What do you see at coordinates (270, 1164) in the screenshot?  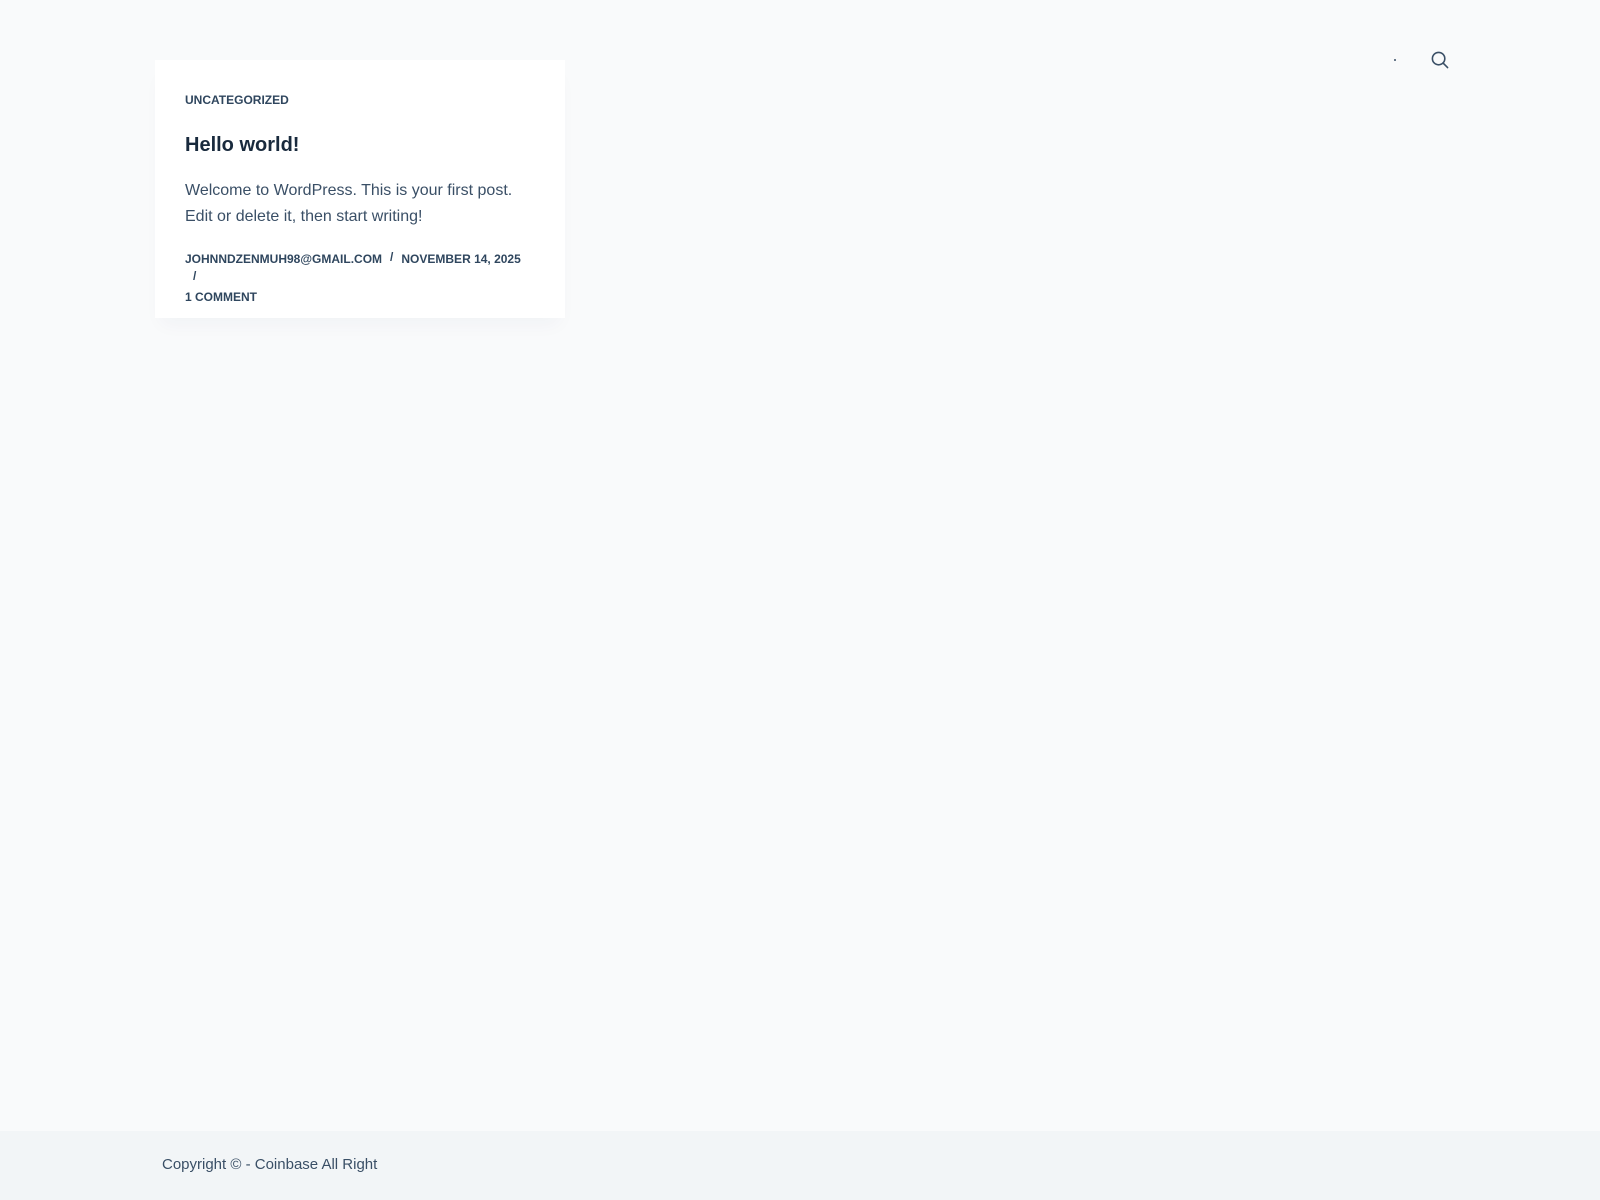 I see `copyright-text: Copyright © - Coinbase All Right` at bounding box center [270, 1164].